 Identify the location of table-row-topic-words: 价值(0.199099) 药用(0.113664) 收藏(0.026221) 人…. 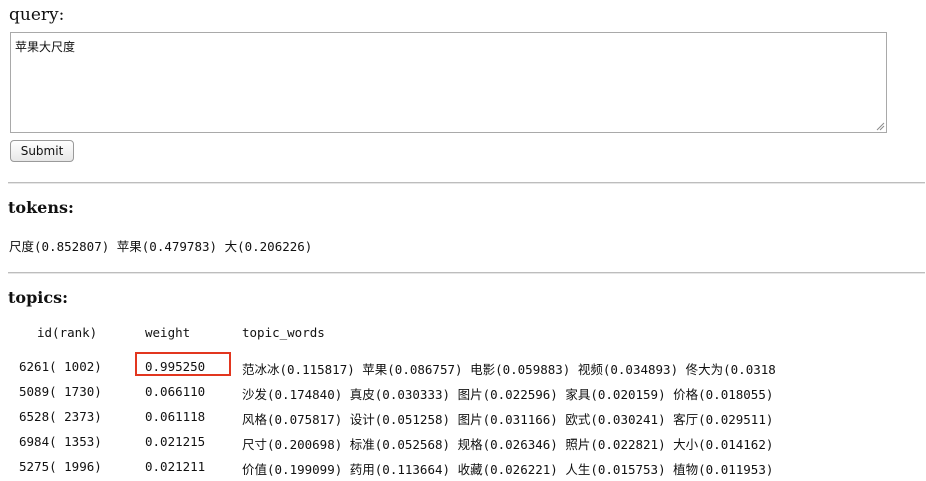
(508, 469).